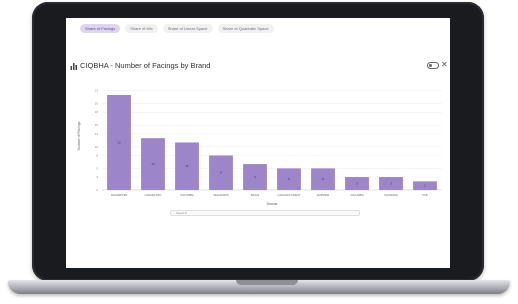 This screenshot has height=304, width=518. I want to click on x-tick-label: FAIRVIEW, so click(323, 195).